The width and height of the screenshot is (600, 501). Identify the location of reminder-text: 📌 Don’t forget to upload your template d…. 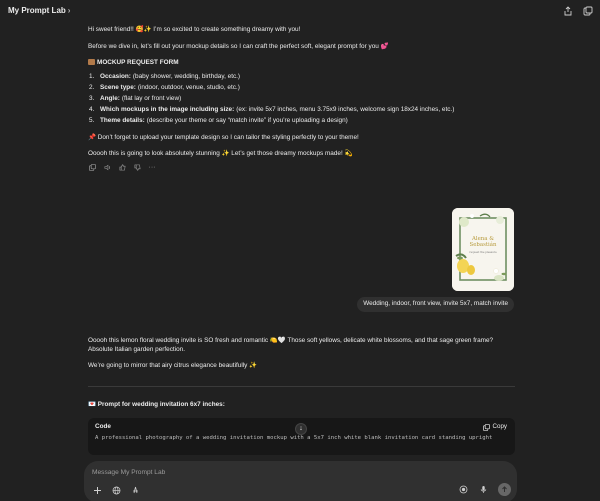
(223, 137).